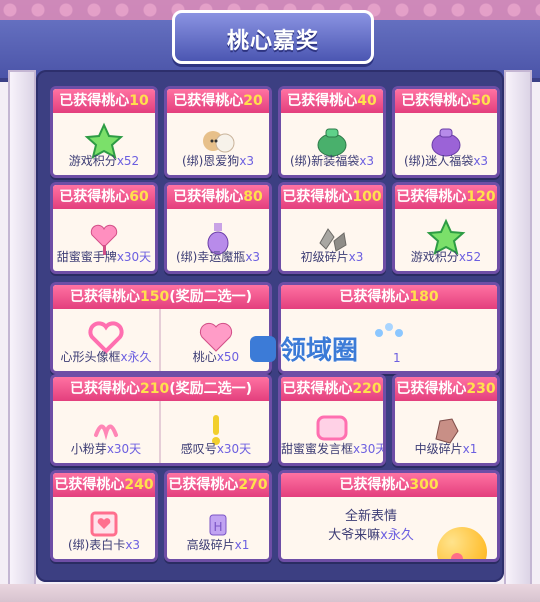 The width and height of the screenshot is (540, 602). I want to click on reward-name: 初级碎片, so click(324, 257).